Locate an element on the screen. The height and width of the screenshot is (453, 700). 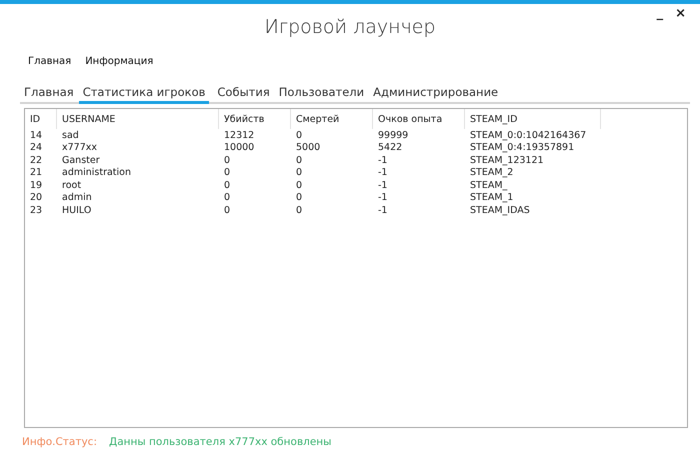
table-cell-text: administration is located at coordinates (96, 172).